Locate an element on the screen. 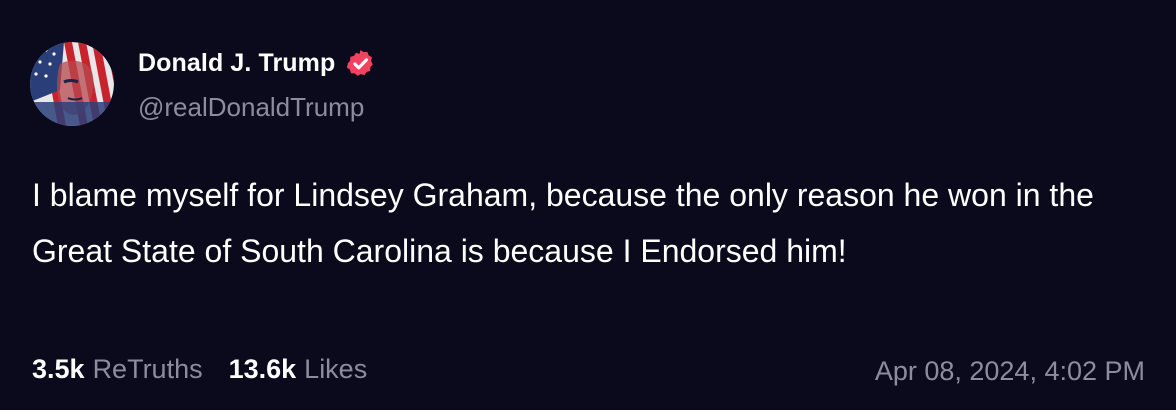  author-handle: @realDonaldTrump is located at coordinates (251, 107).